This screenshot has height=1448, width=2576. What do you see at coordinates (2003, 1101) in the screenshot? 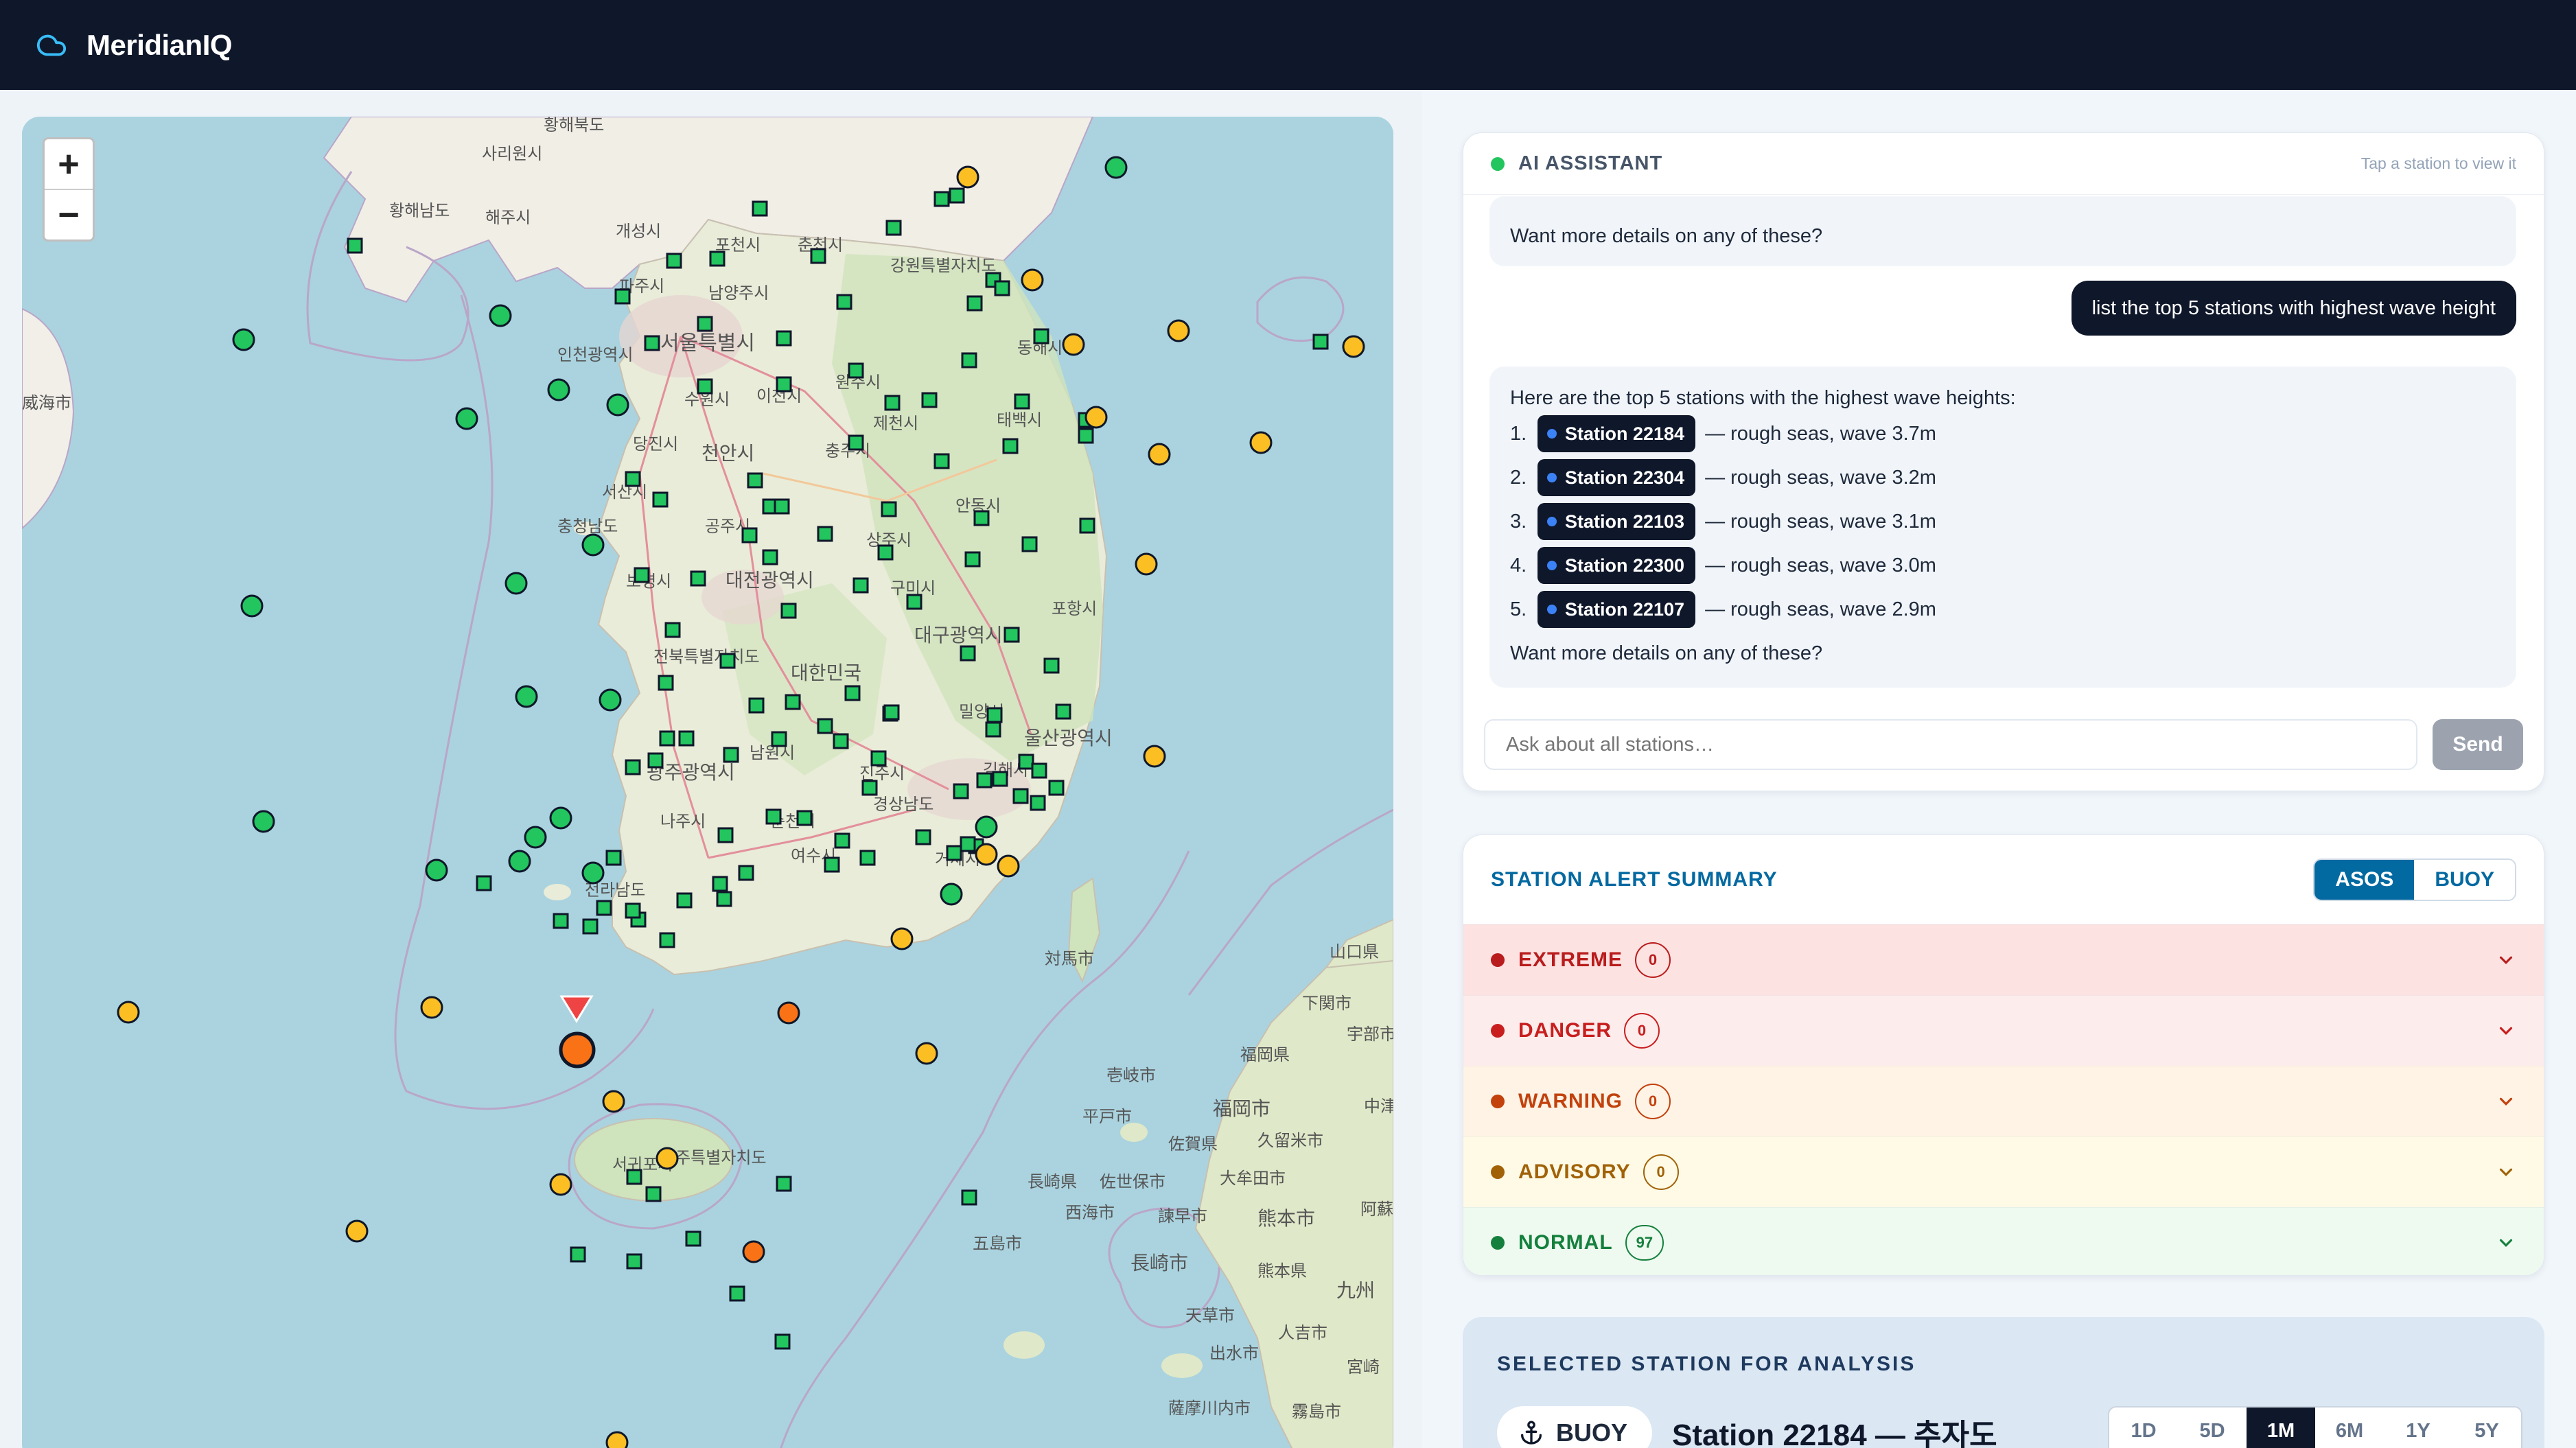
I see `alert-row-warning: WARNING 0` at bounding box center [2003, 1101].